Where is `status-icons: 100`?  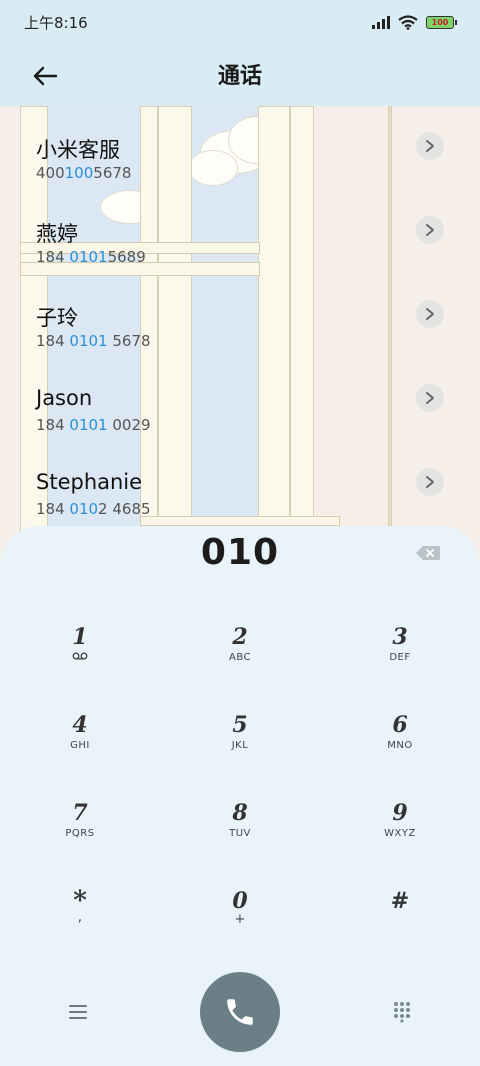
status-icons: 100 is located at coordinates (414, 22).